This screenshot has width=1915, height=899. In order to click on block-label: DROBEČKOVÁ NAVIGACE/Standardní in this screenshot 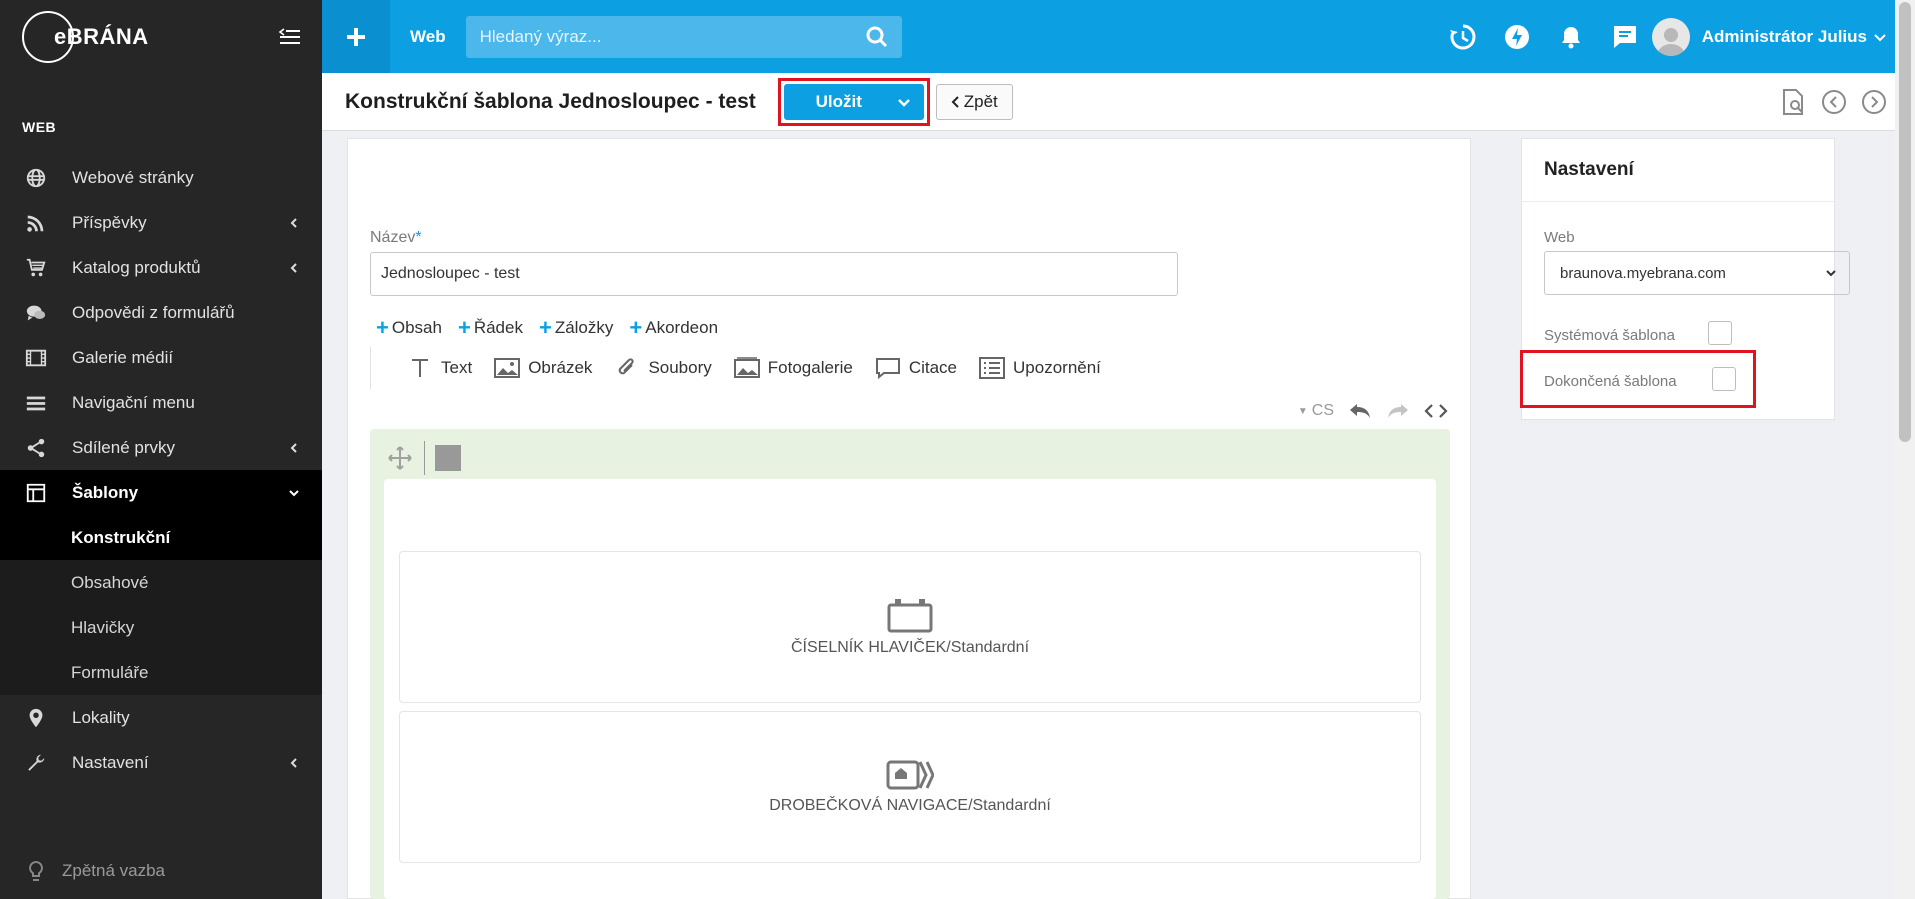, I will do `click(910, 805)`.